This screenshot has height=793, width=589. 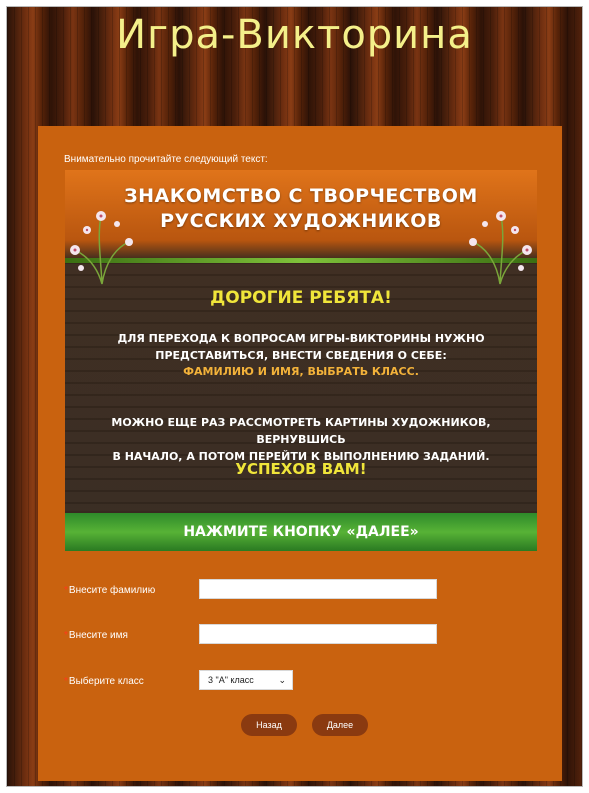 What do you see at coordinates (301, 532) in the screenshot?
I see `banner-footer: НАЖМИТЕ КНОПКУ «ДАЛЕЕ»` at bounding box center [301, 532].